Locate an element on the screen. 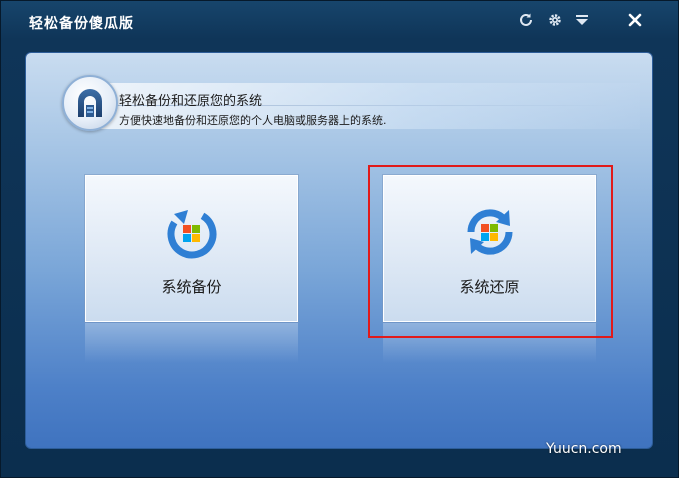 This screenshot has height=478, width=679. system-backup-tile: 系统备份 is located at coordinates (191, 248).